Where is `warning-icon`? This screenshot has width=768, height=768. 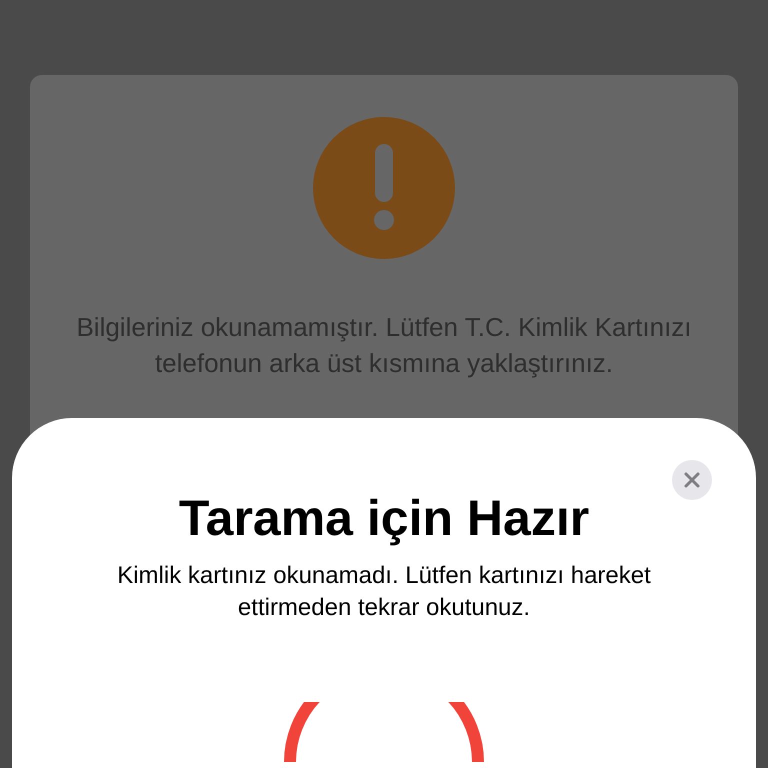 warning-icon is located at coordinates (384, 188).